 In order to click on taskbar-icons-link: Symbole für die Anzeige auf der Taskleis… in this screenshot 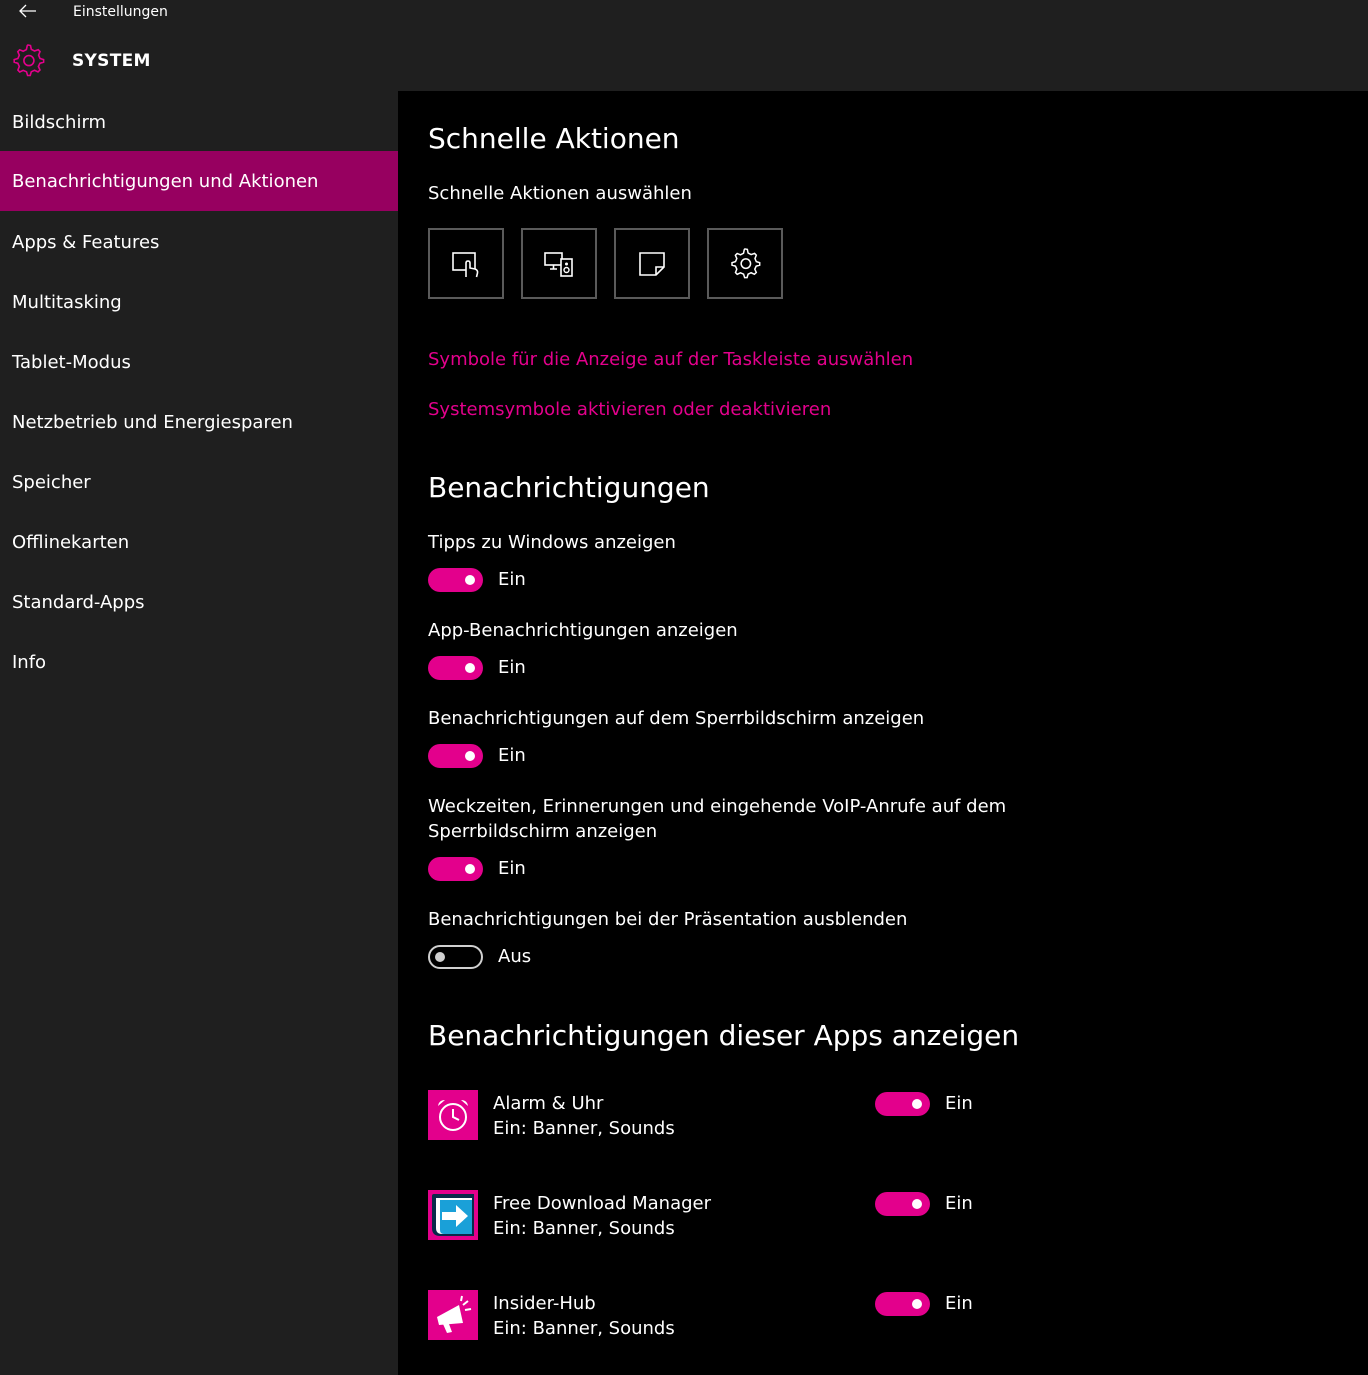, I will do `click(670, 359)`.